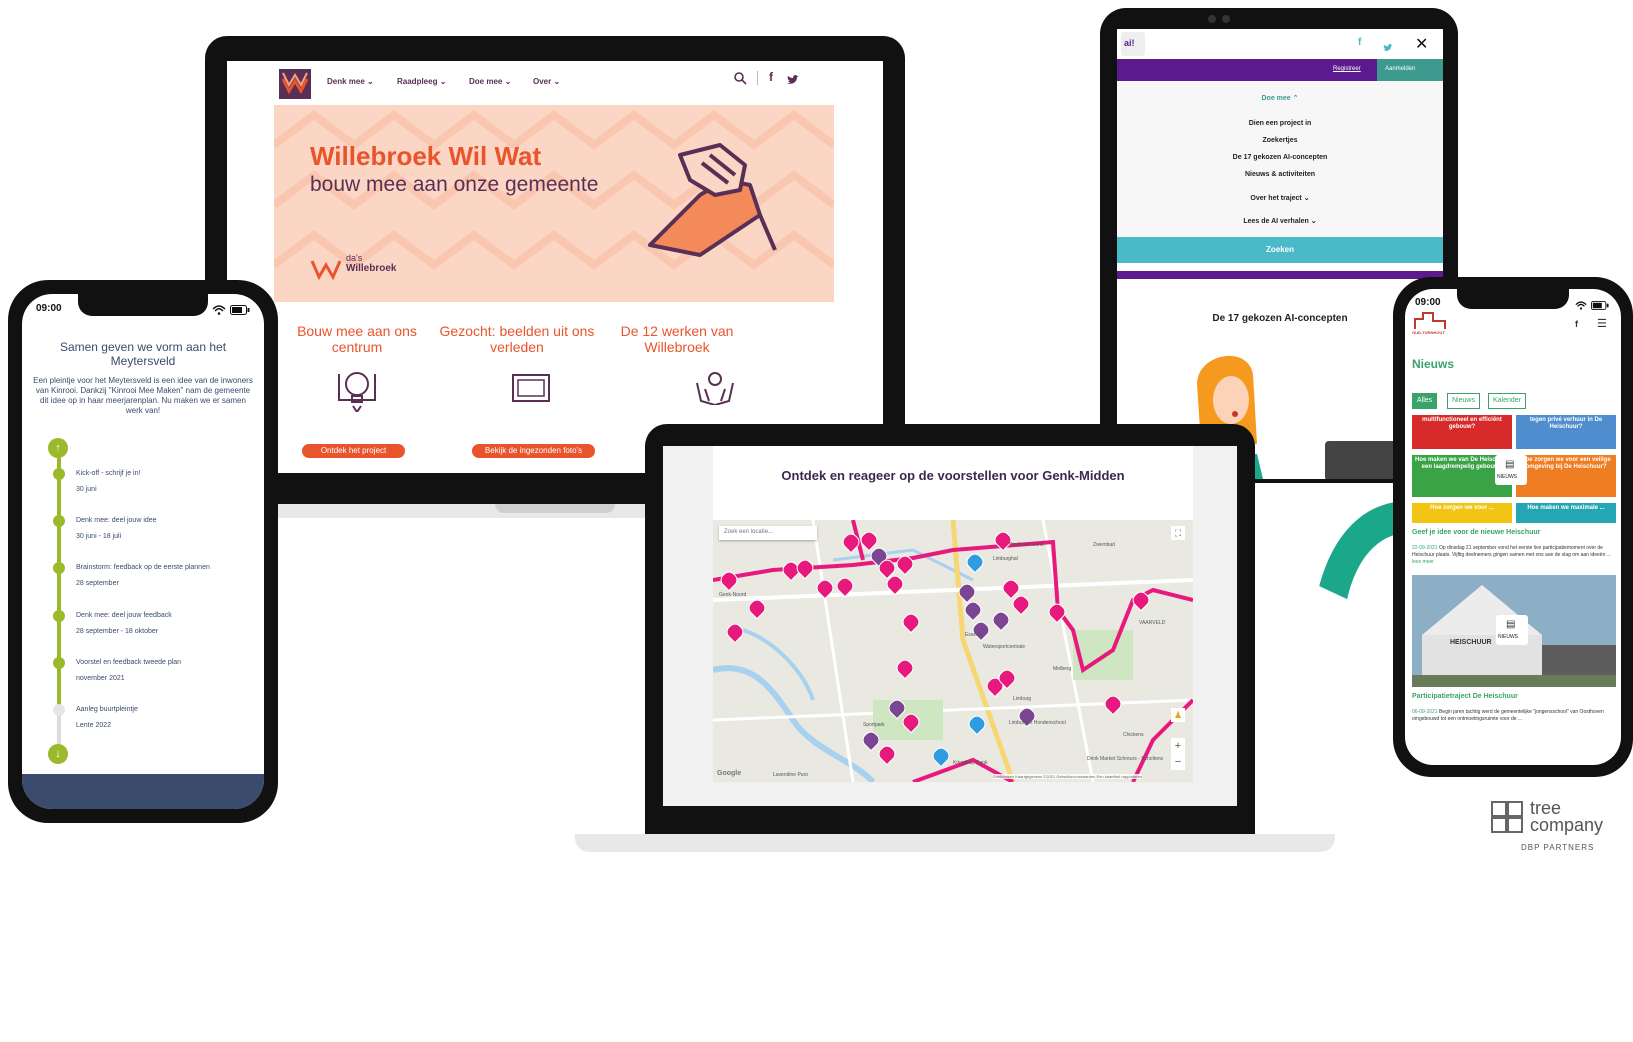  I want to click on battery-icon, so click(240, 311).